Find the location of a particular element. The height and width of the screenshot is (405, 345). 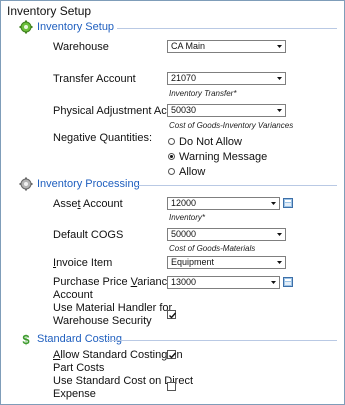

allow-standard-costing-checkbox is located at coordinates (172, 354).